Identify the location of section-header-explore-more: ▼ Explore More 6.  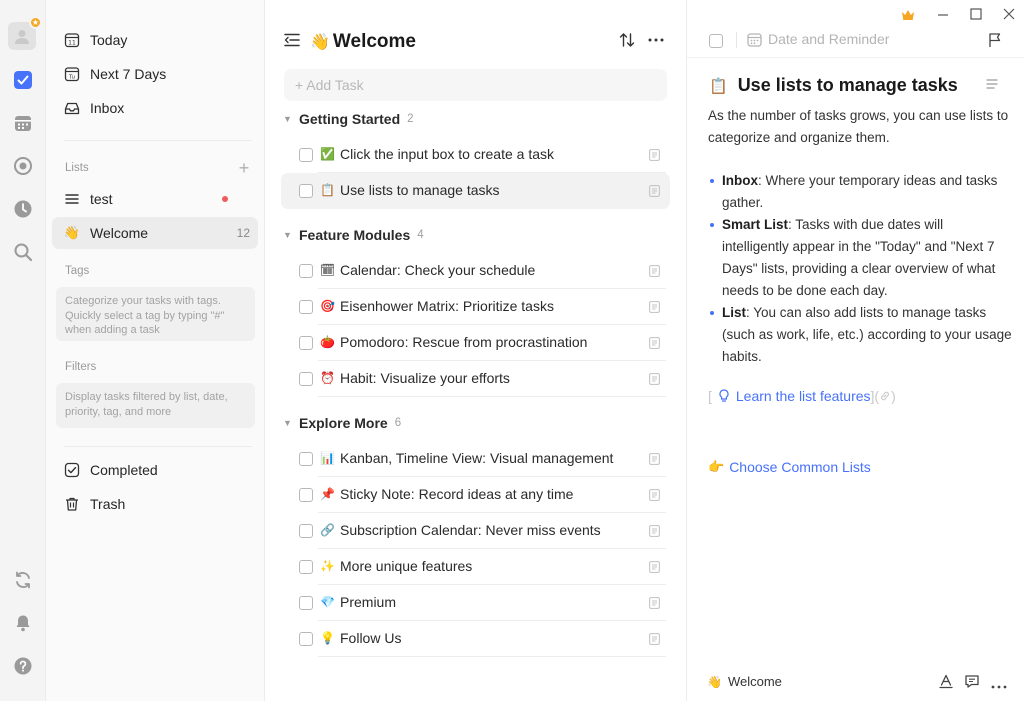
(342, 423).